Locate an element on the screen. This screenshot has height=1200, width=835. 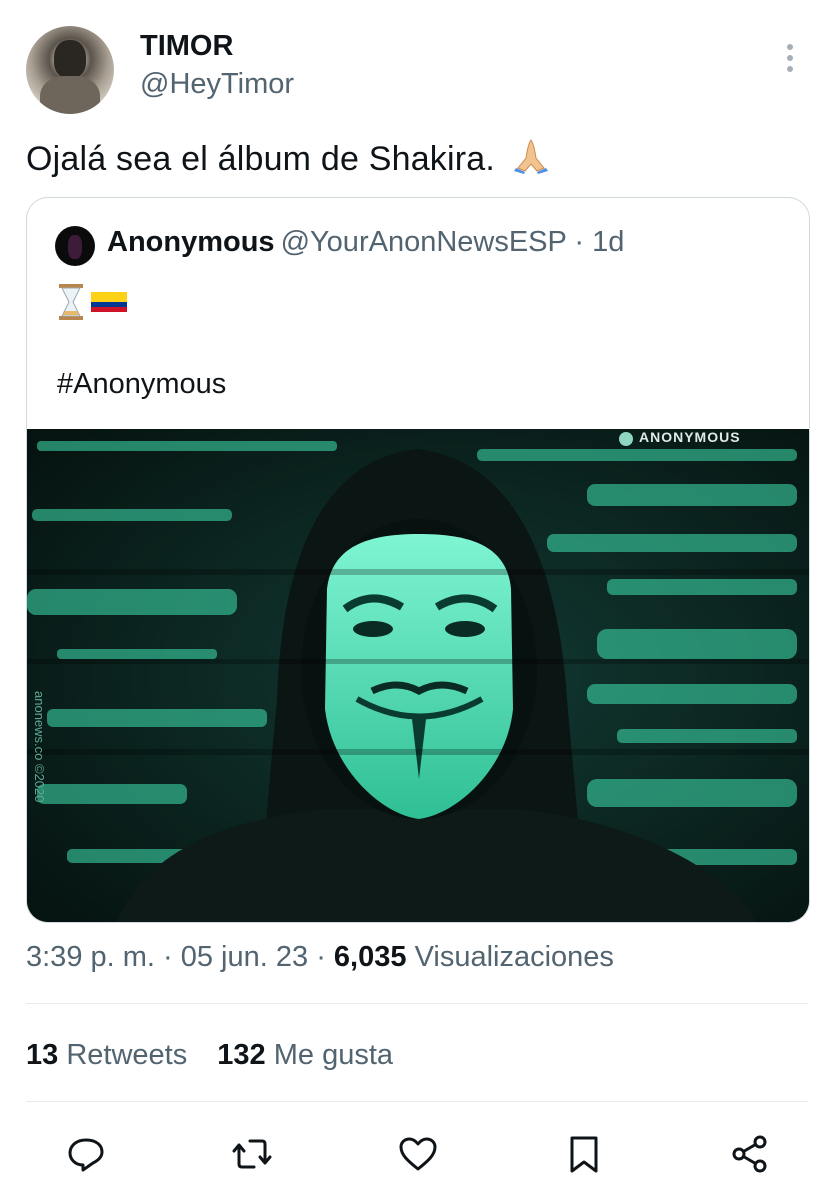
bookmark-icon is located at coordinates (584, 1154).